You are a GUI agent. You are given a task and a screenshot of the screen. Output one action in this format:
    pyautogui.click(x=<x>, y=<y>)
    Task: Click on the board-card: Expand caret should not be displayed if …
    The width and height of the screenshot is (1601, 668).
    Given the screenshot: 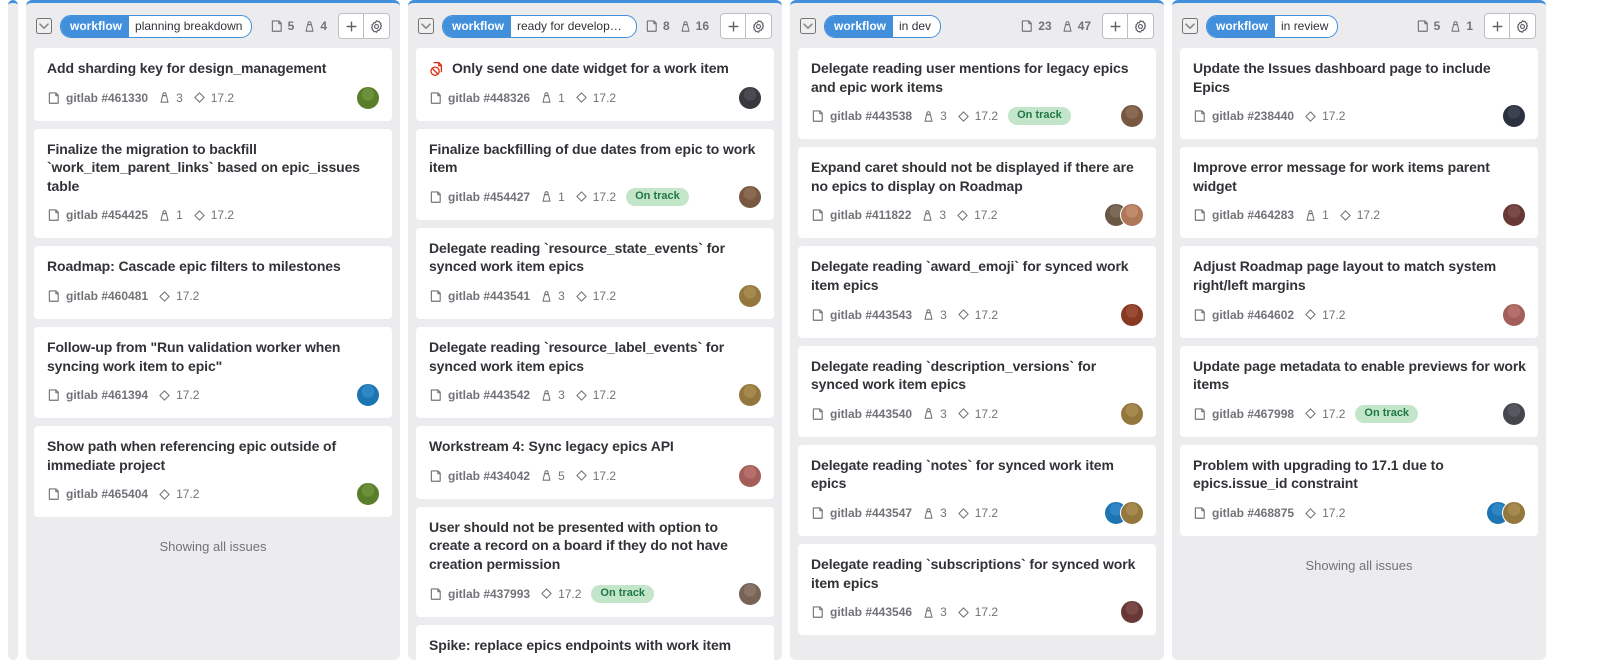 What is the action you would take?
    pyautogui.click(x=977, y=193)
    